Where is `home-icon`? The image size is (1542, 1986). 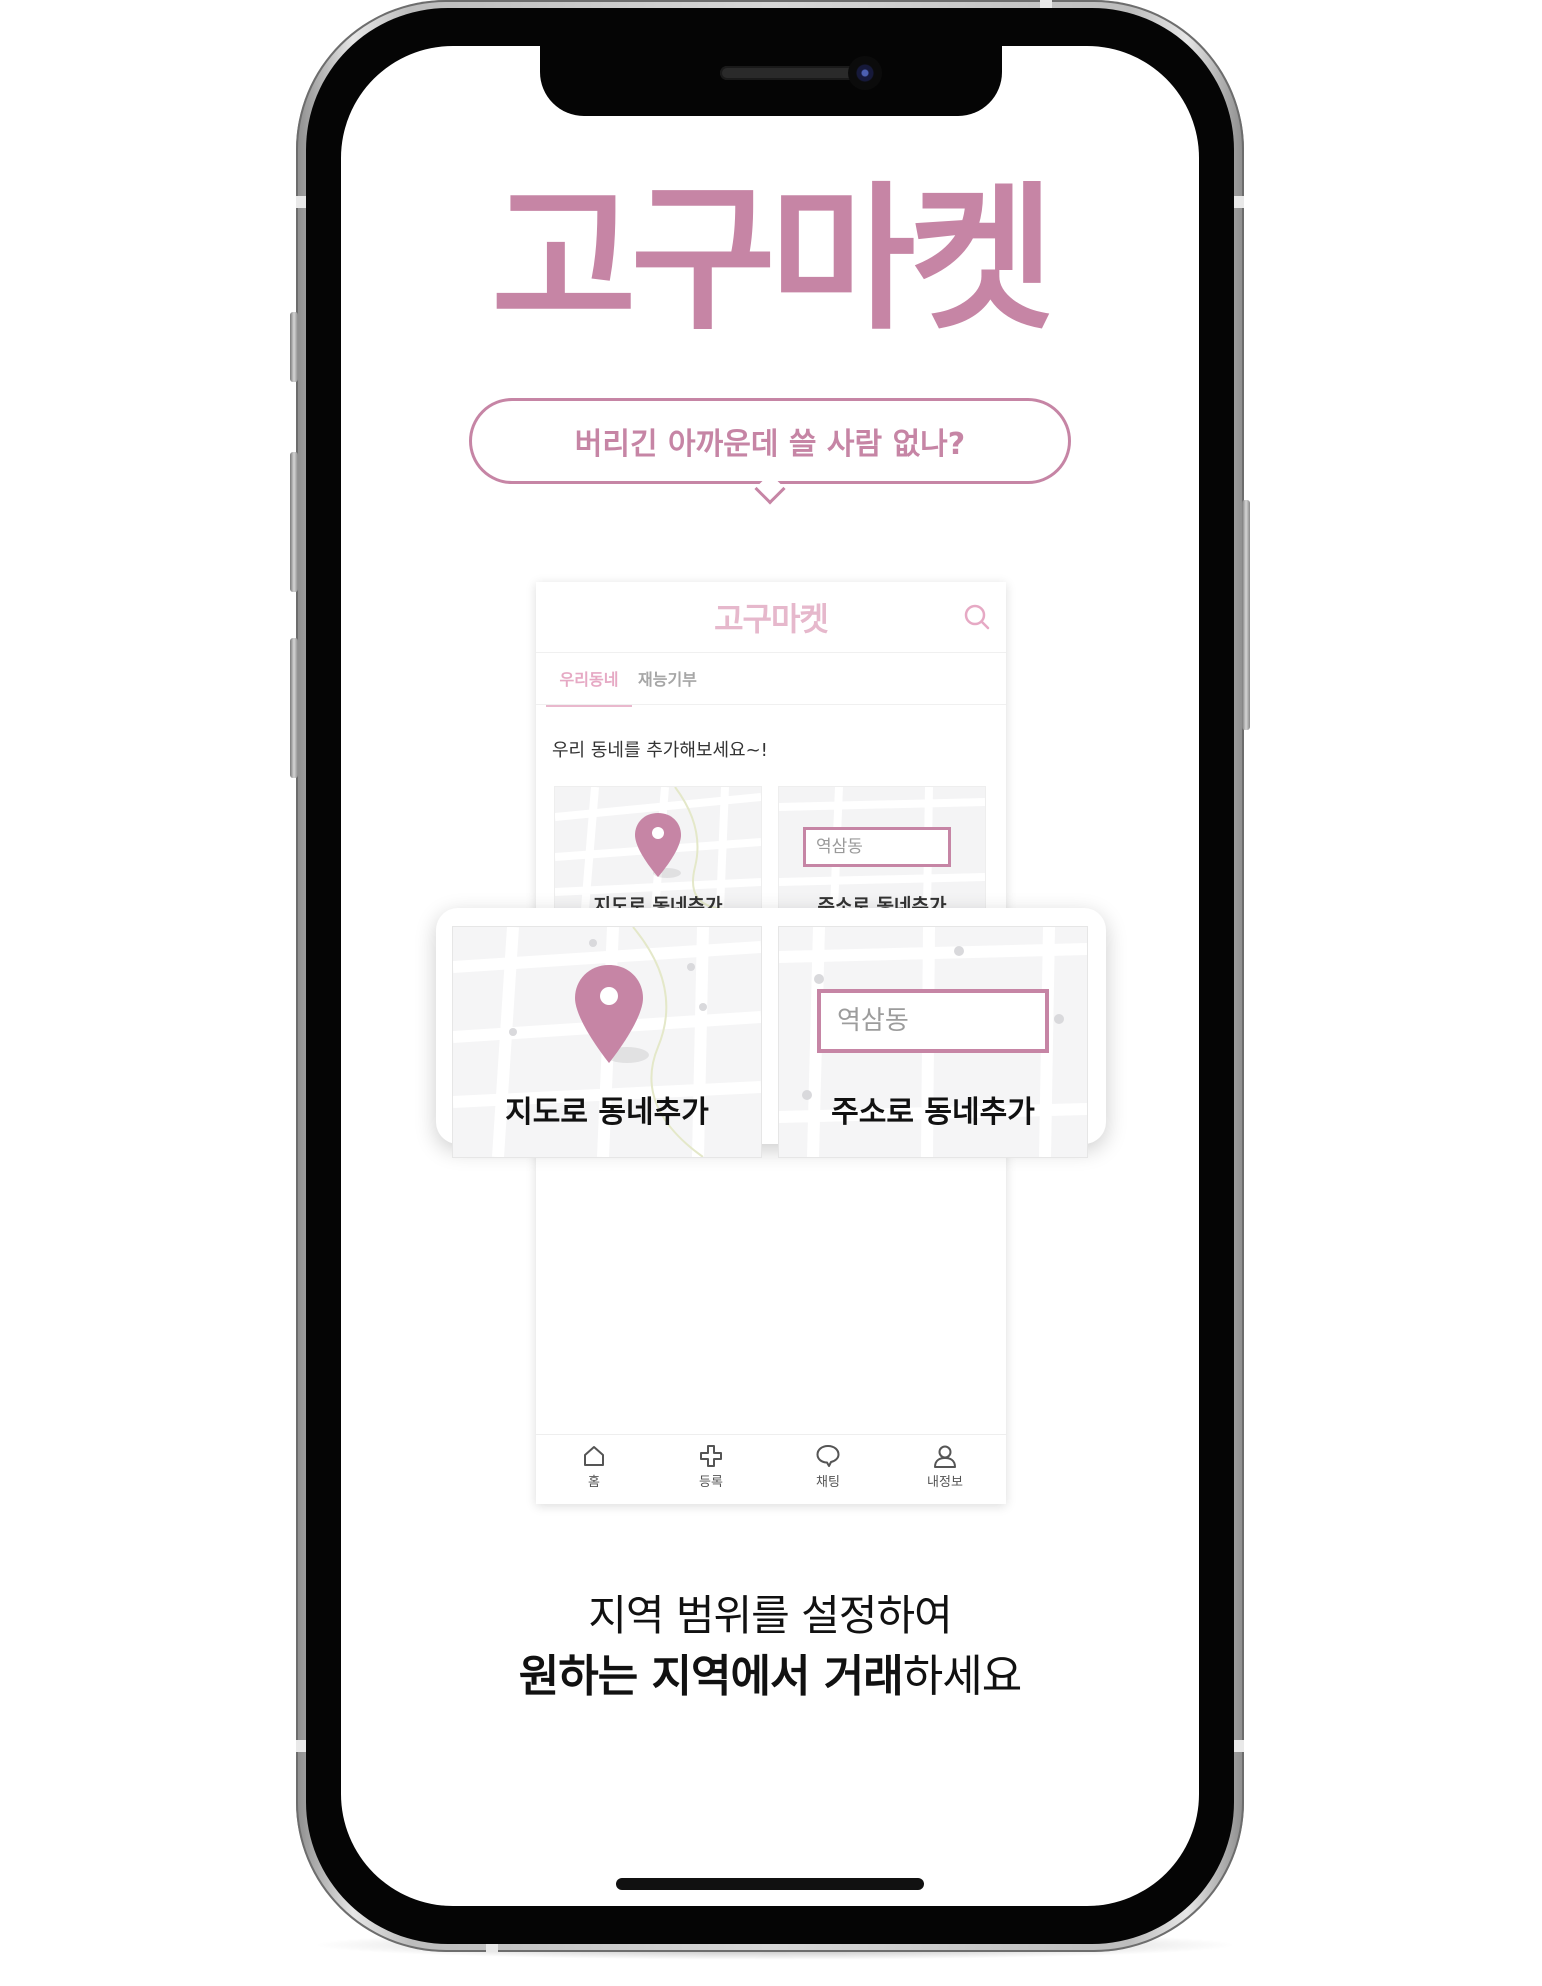
home-icon is located at coordinates (594, 1456).